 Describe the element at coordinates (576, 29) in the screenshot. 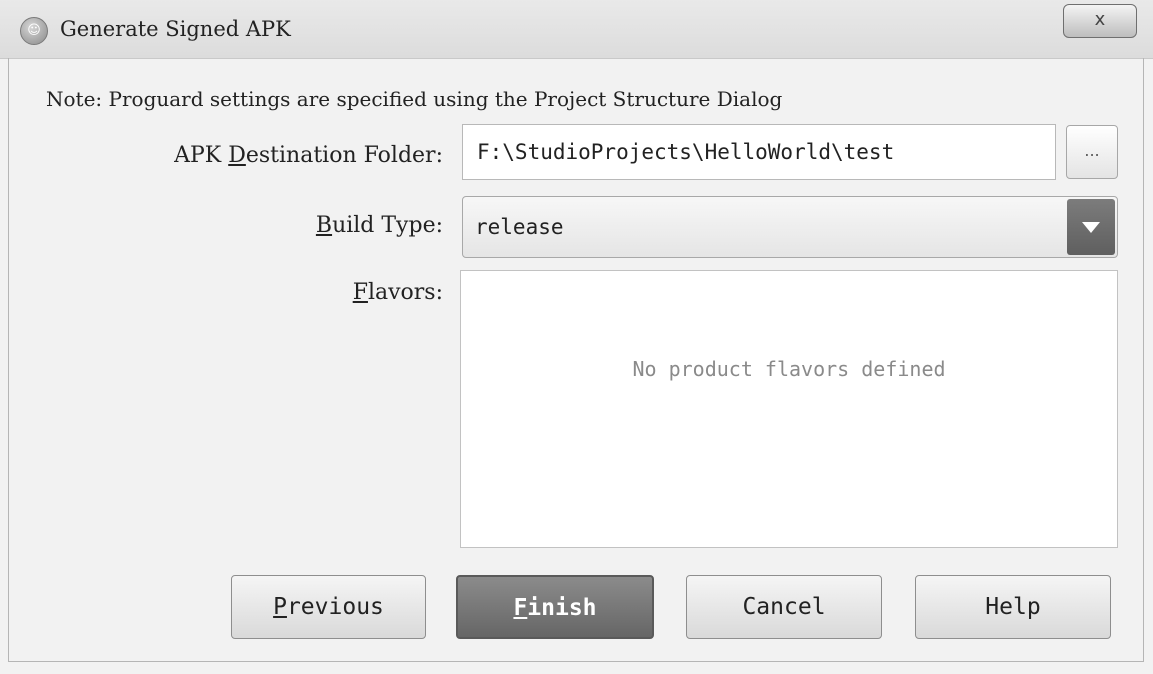

I see `title-bar: ☺ Generate Signed APK x` at that location.